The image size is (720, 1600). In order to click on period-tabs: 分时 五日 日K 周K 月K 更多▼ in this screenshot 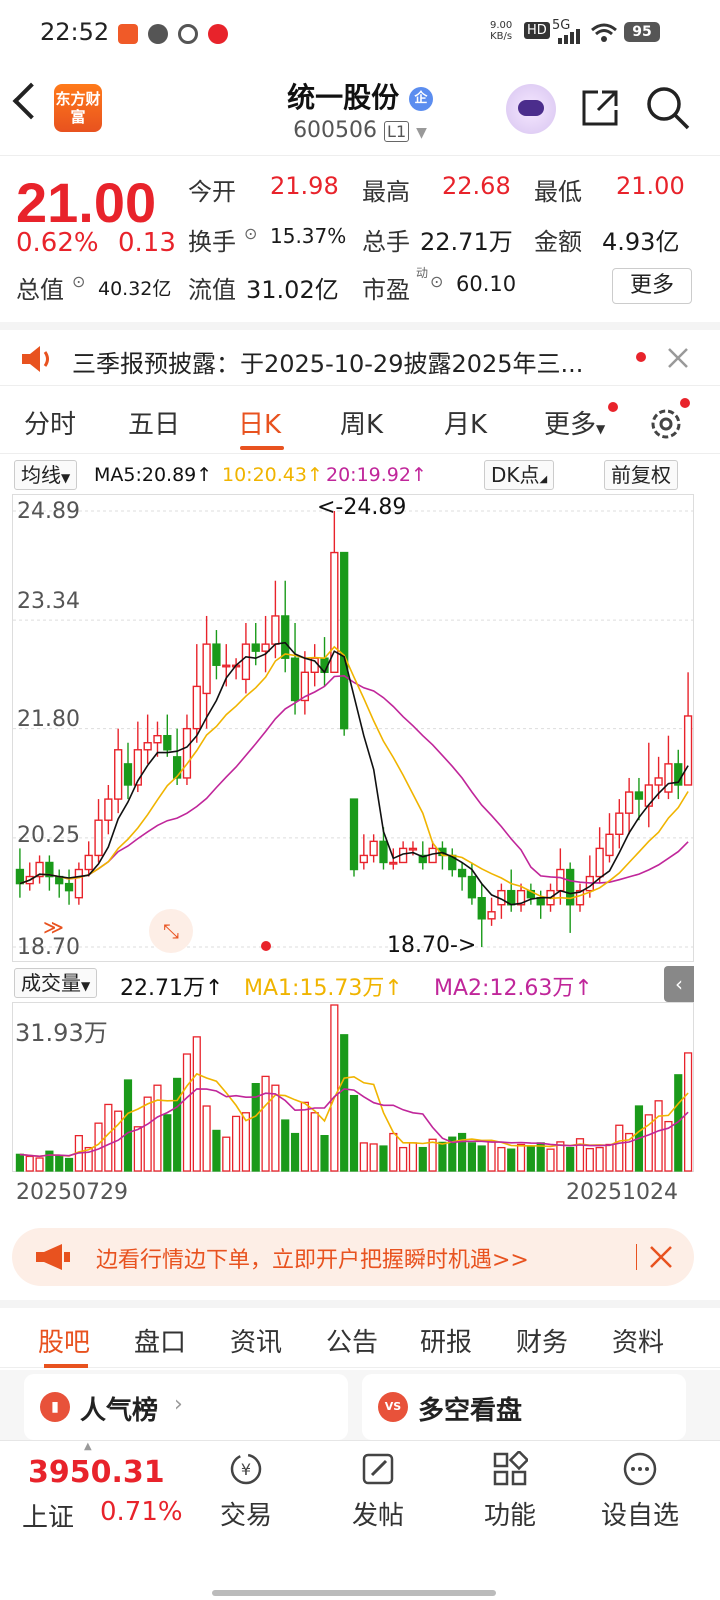, I will do `click(360, 422)`.